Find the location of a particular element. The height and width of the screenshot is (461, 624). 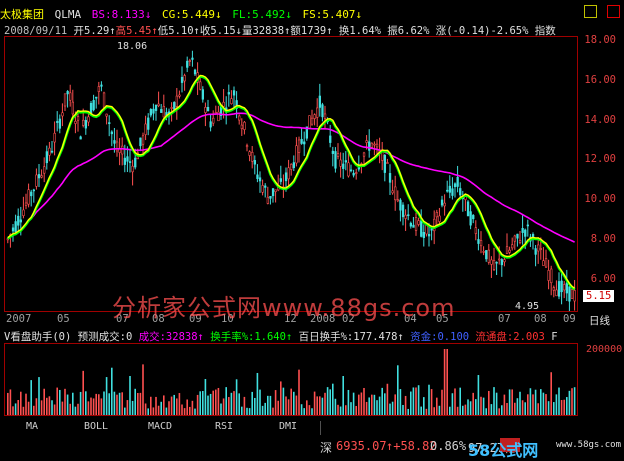

minimize-icon is located at coordinates (591, 11).